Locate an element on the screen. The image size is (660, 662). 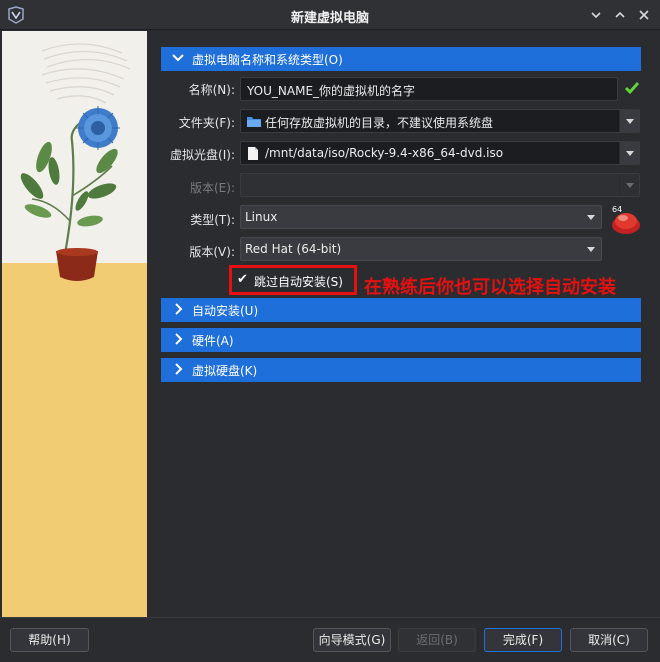
section-hardware: 硬件(A) is located at coordinates (401, 340).